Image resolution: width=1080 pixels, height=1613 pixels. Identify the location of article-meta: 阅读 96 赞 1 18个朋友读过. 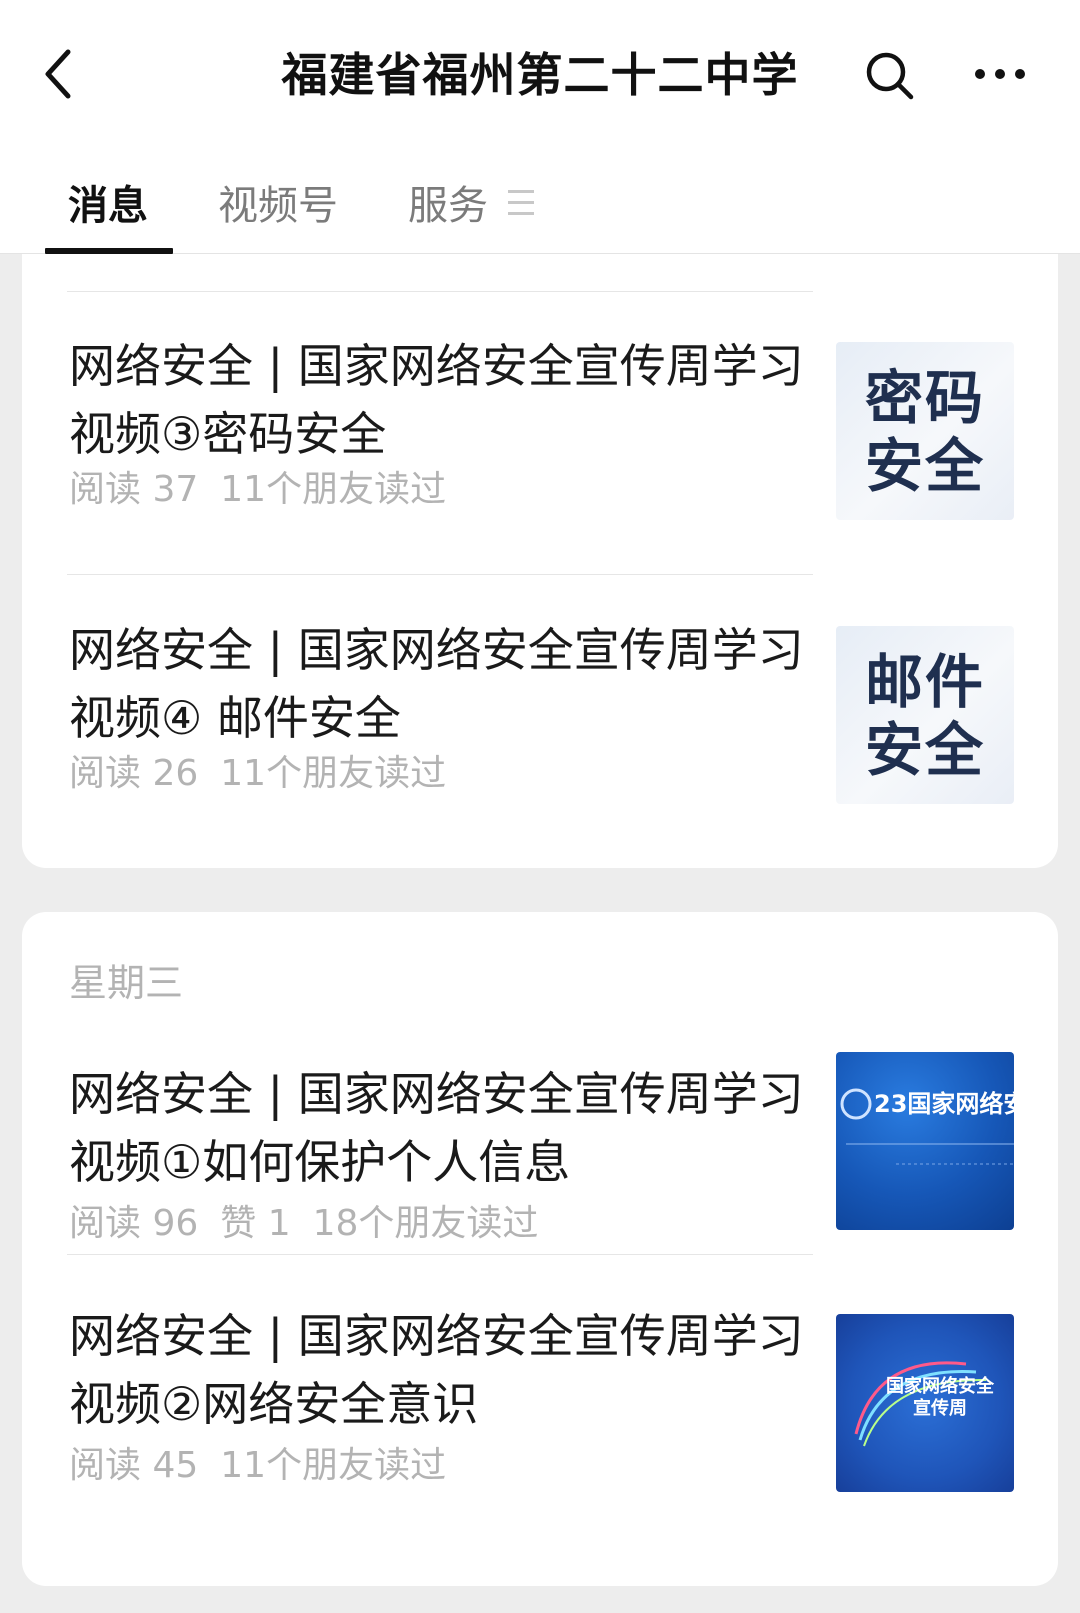
(439, 1224).